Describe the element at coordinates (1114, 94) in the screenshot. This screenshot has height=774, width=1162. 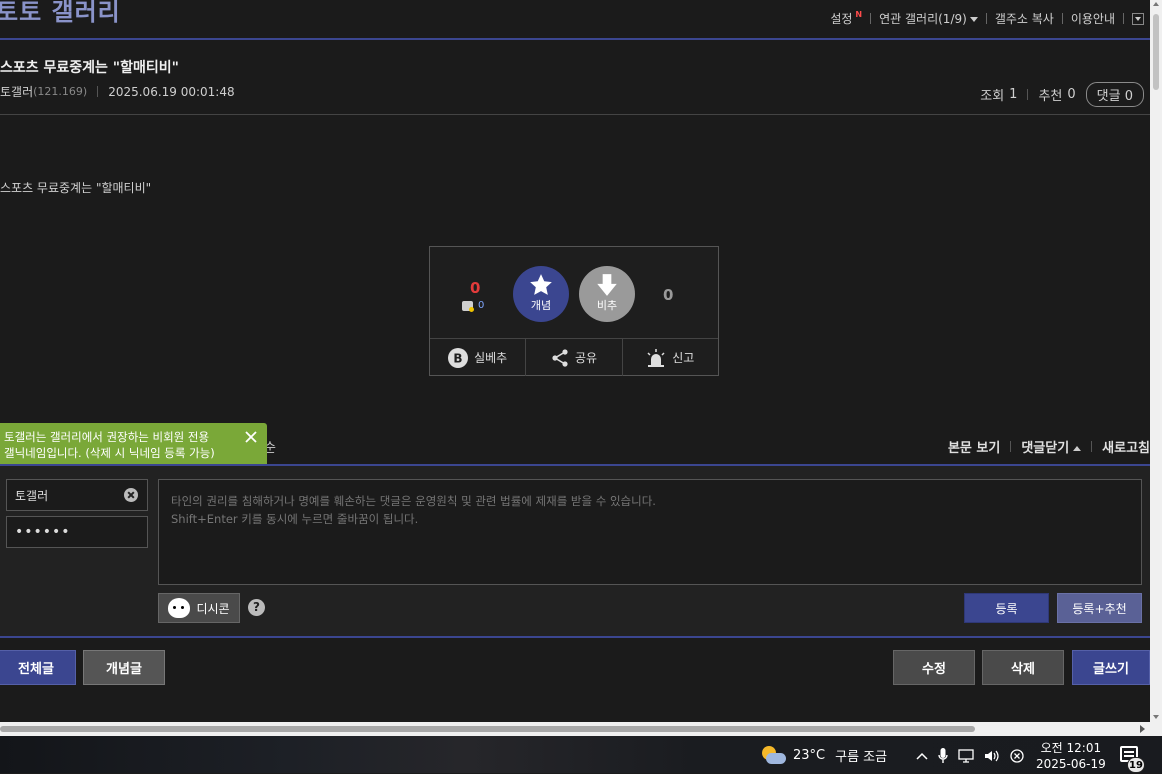
I see `comments-button: 댓글 0` at that location.